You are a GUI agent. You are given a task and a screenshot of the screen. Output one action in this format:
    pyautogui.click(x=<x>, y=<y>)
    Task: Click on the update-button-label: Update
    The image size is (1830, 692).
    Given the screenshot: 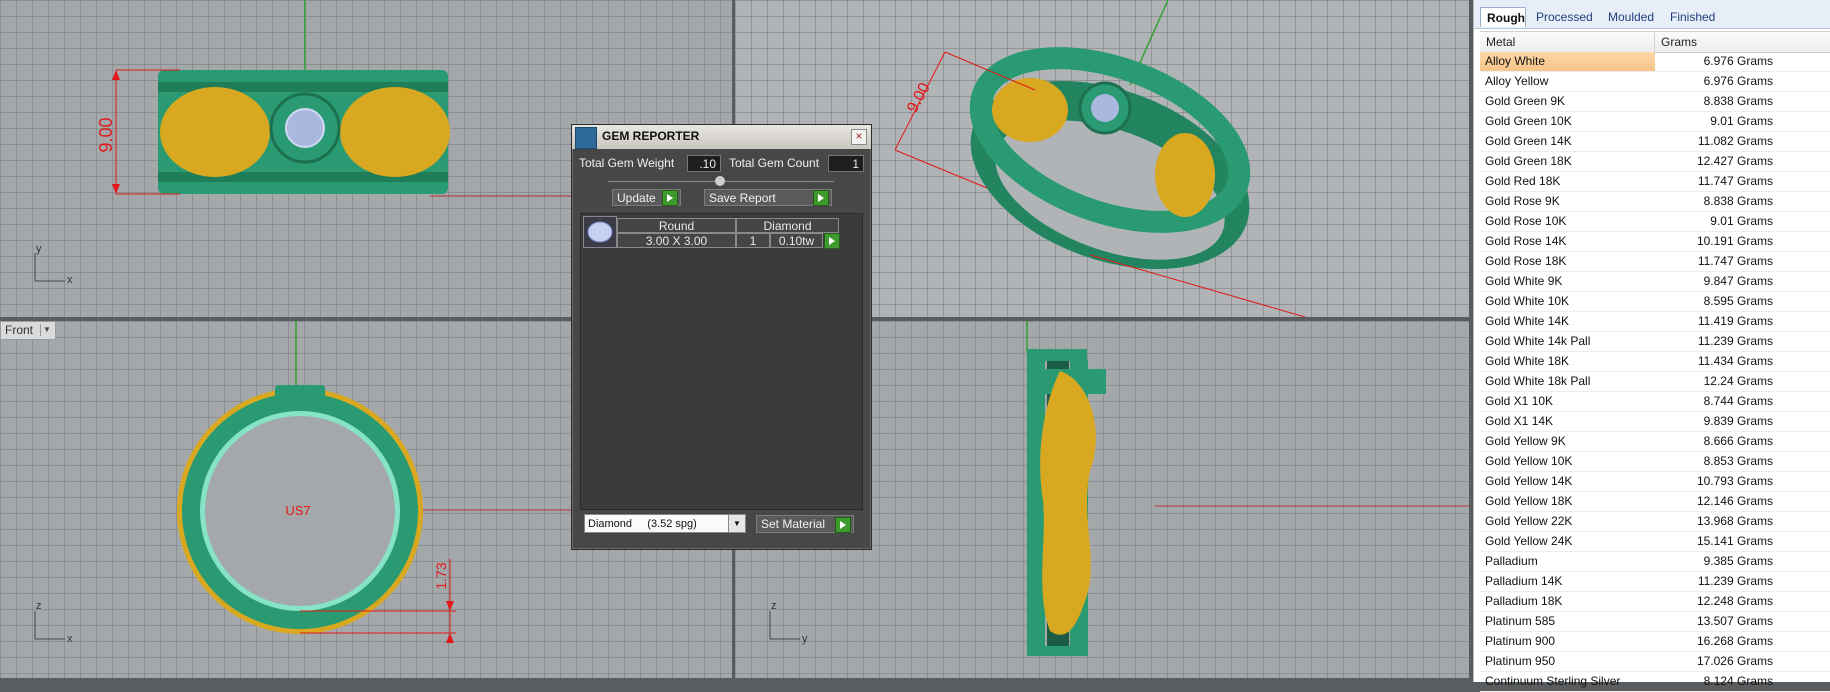 What is the action you would take?
    pyautogui.click(x=636, y=198)
    